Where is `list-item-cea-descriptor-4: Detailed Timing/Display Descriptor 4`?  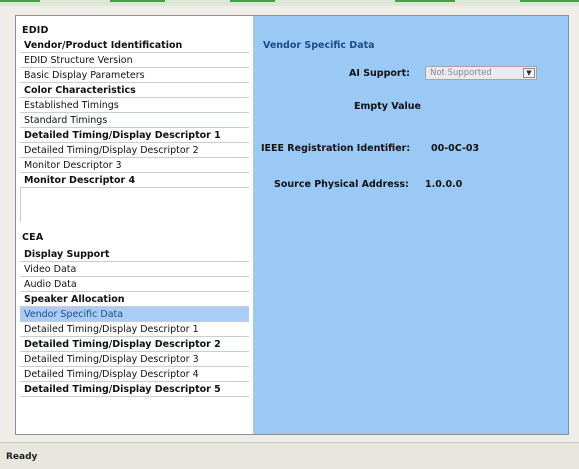
list-item-cea-descriptor-4: Detailed Timing/Display Descriptor 4 is located at coordinates (134, 374).